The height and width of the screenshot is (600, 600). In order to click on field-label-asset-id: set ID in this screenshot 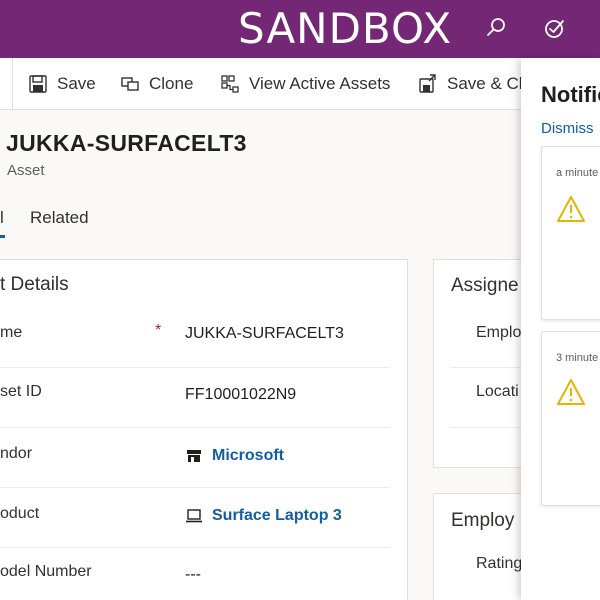, I will do `click(21, 391)`.